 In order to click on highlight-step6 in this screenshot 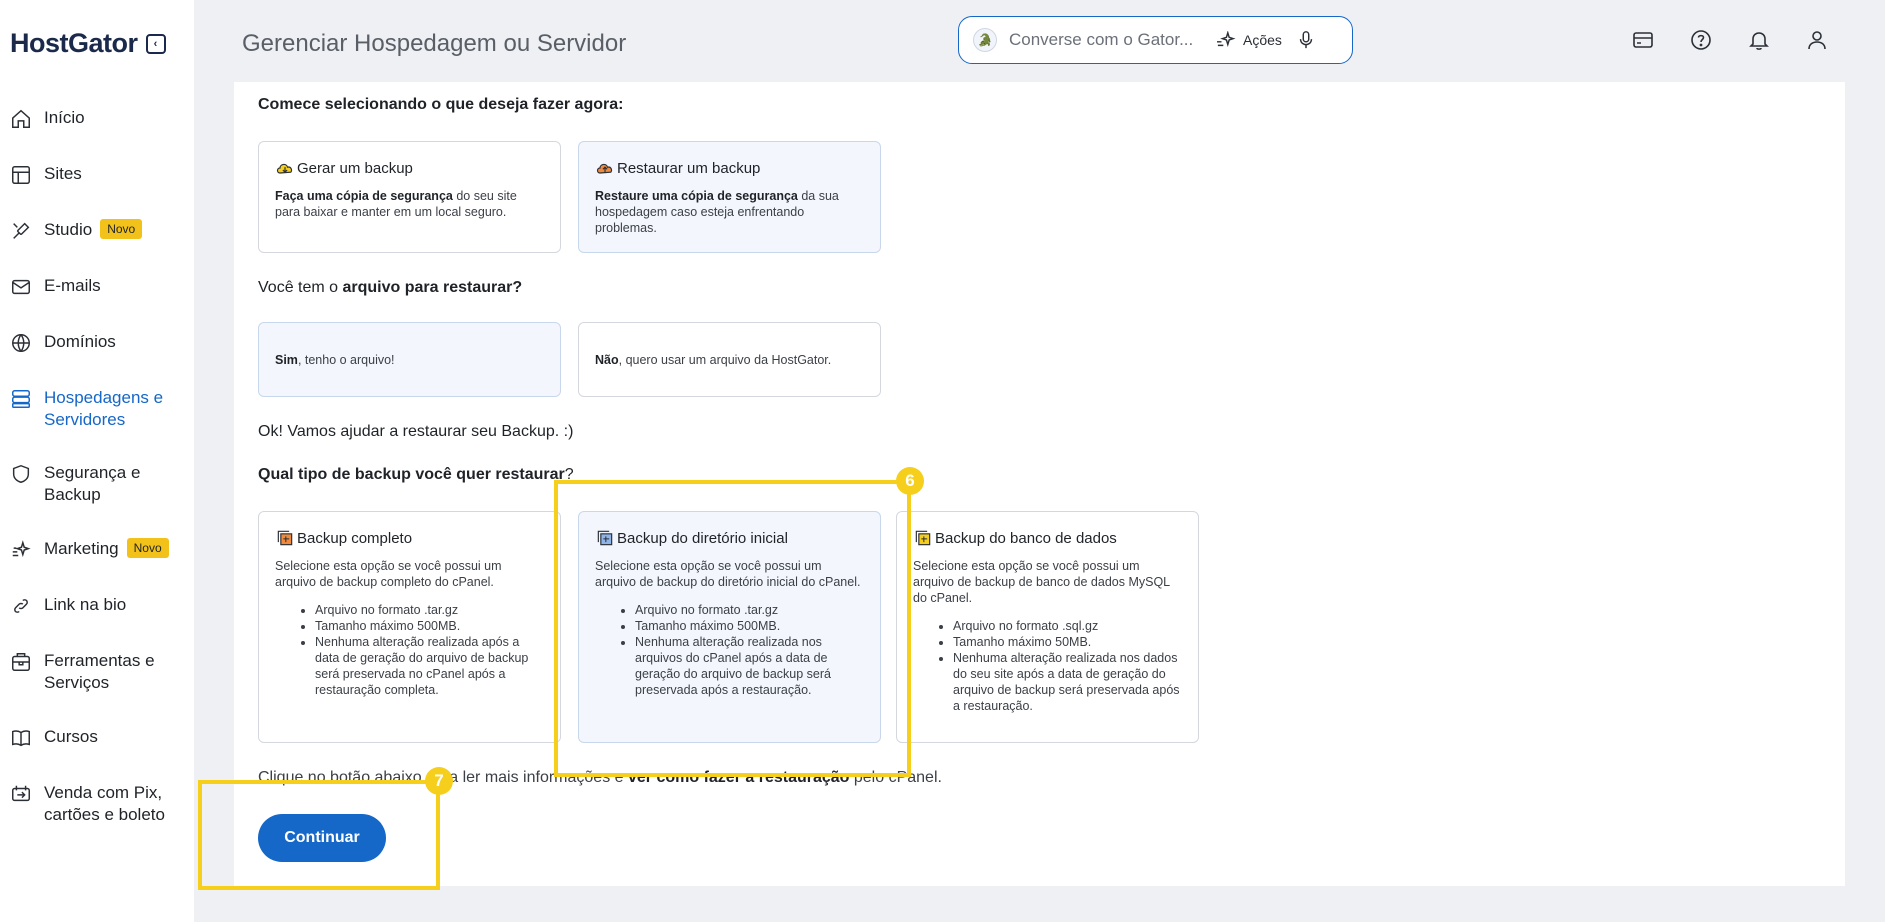, I will do `click(732, 628)`.